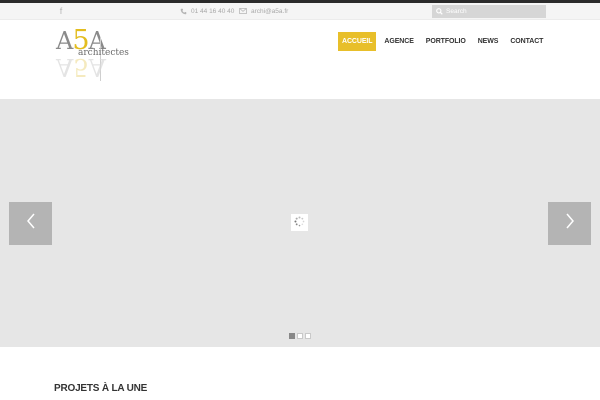  Describe the element at coordinates (183, 11) in the screenshot. I see `phone-icon` at that location.